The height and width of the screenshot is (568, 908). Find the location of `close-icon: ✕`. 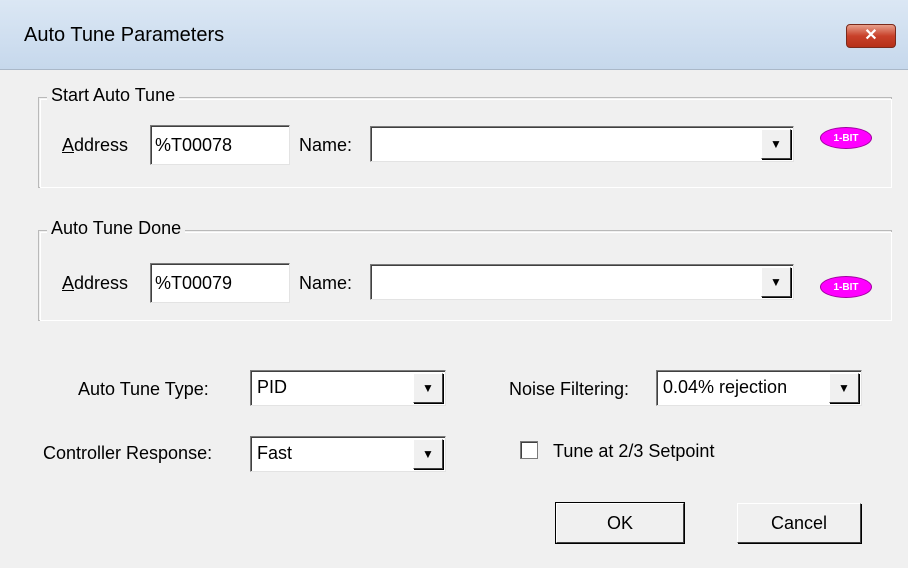

close-icon: ✕ is located at coordinates (871, 35).